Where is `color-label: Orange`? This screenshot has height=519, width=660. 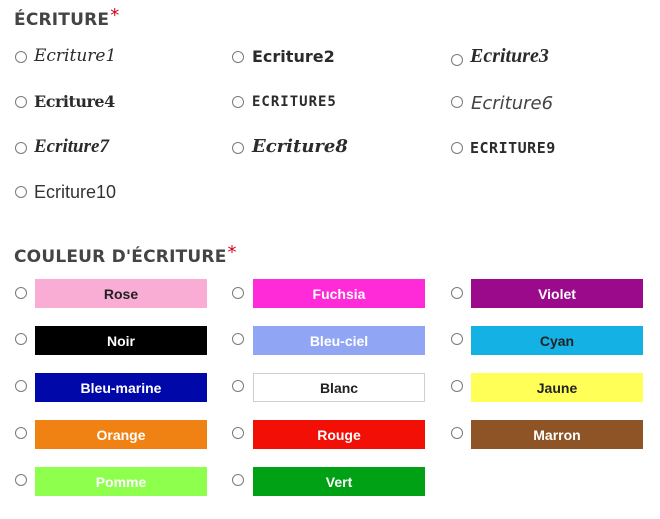 color-label: Orange is located at coordinates (121, 434).